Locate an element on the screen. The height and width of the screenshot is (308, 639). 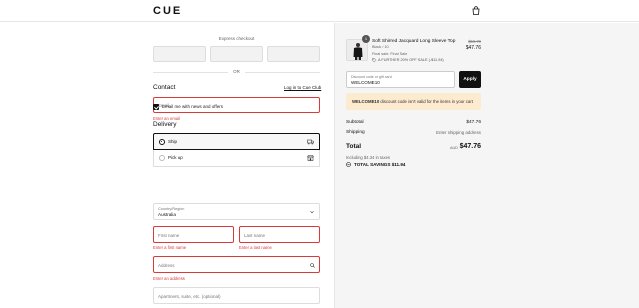
product-variant: Black / 10 is located at coordinates (380, 47).